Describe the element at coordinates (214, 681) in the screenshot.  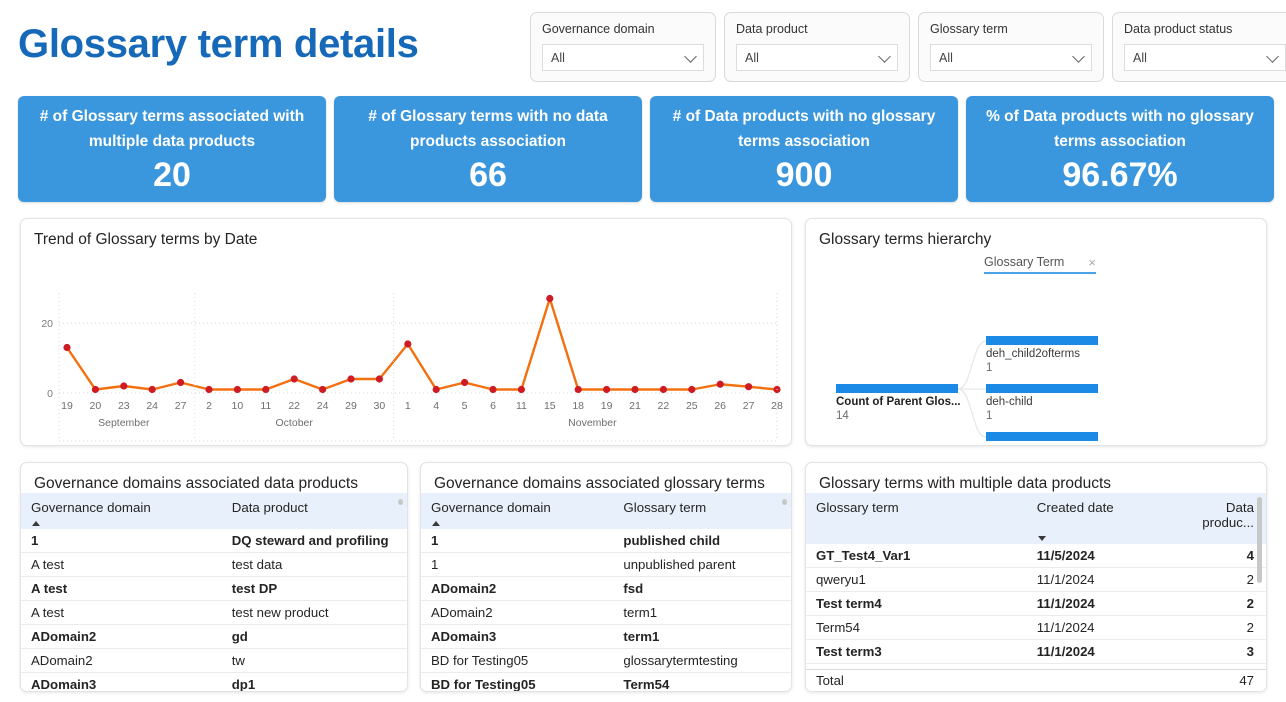
I see `table-row: ADomain3 dp1` at that location.